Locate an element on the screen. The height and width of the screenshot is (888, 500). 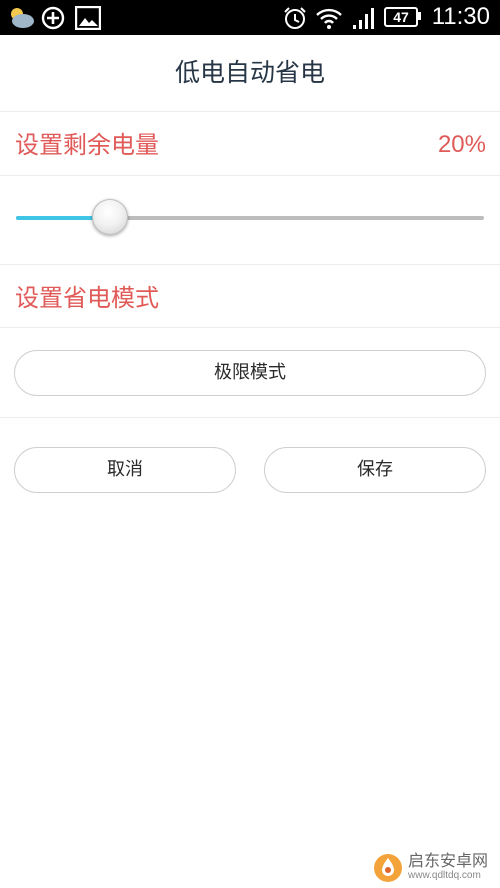
battery-threshold-label: 设置剩余电量 is located at coordinates (87, 145).